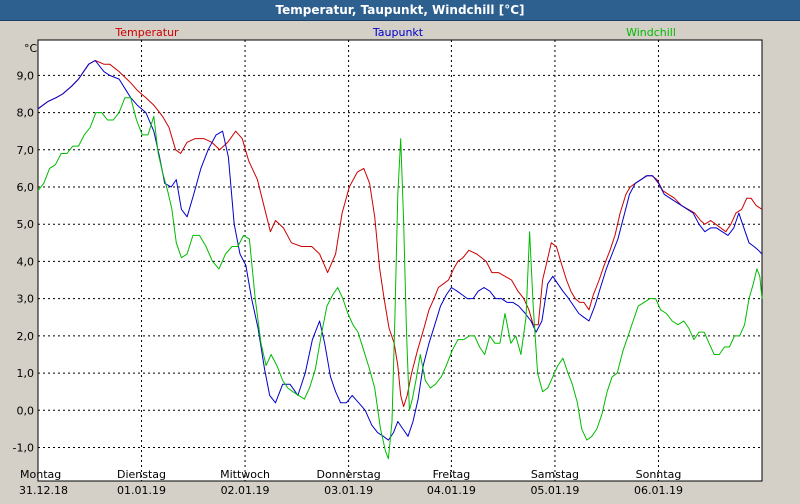  I want to click on x-tick-day-label: Sonntag, so click(659, 474).